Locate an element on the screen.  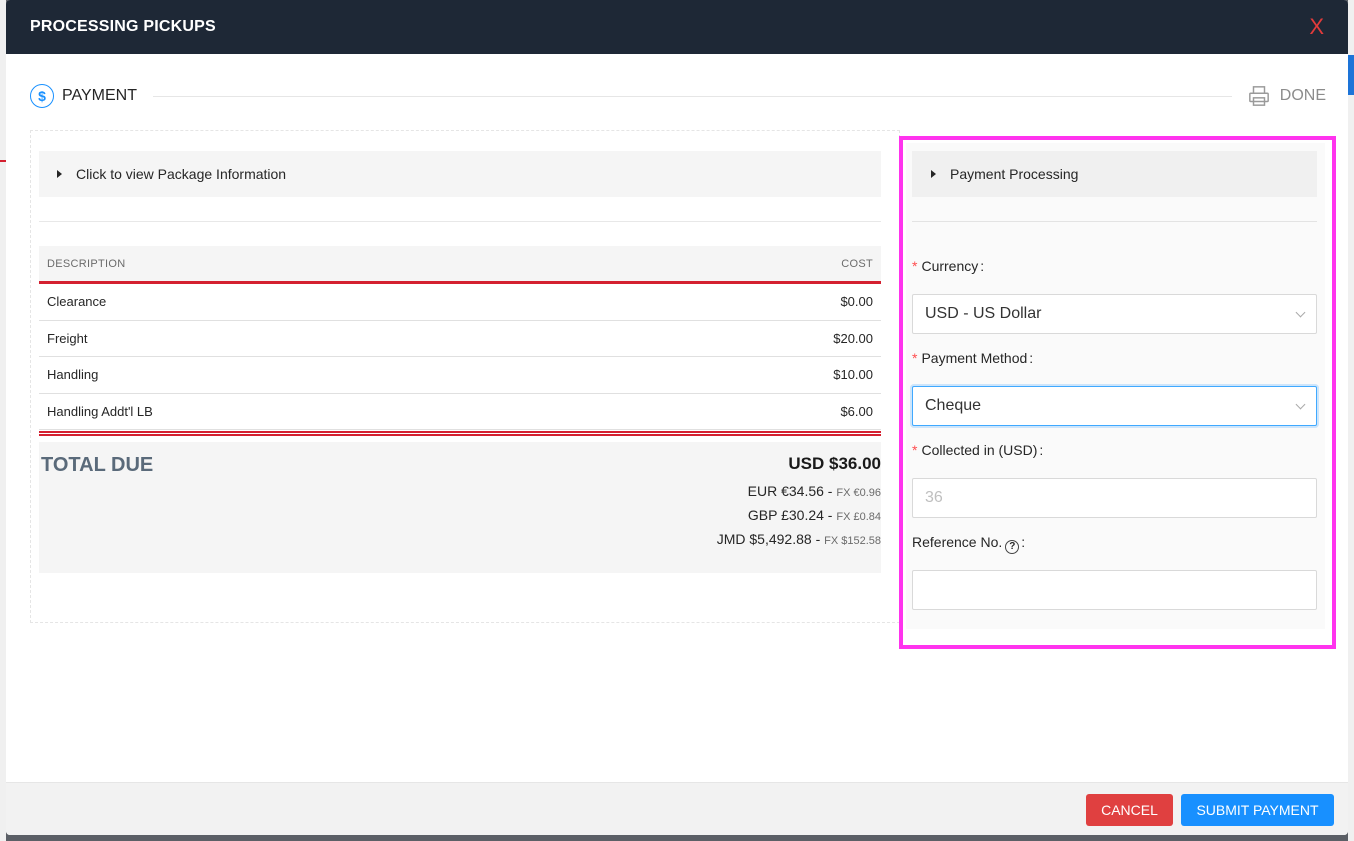
modal-title: PROCESSING PICKUPS is located at coordinates (123, 26).